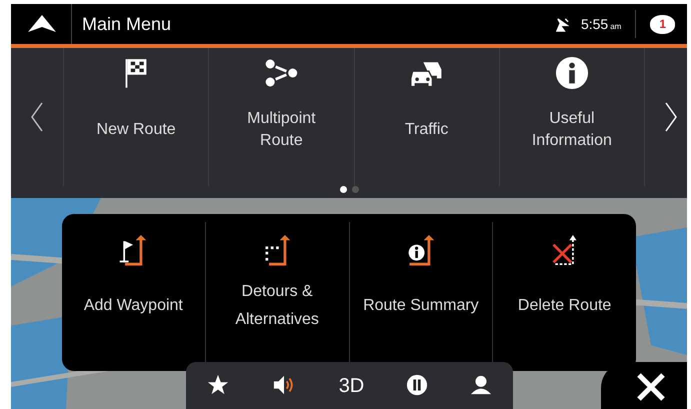  What do you see at coordinates (417, 385) in the screenshot?
I see `pause-icon` at bounding box center [417, 385].